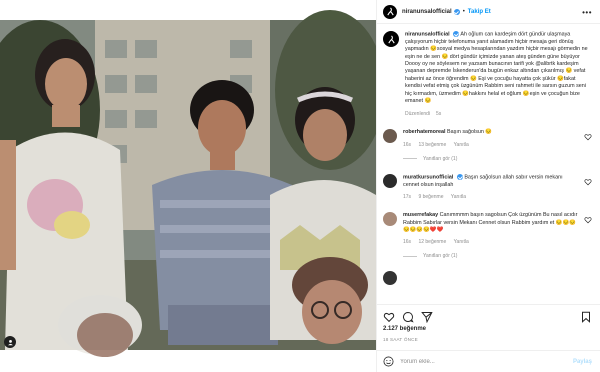 This screenshot has height=372, width=600. Describe the element at coordinates (427, 12) in the screenshot. I see `author-username: niranunsalofficial` at that location.